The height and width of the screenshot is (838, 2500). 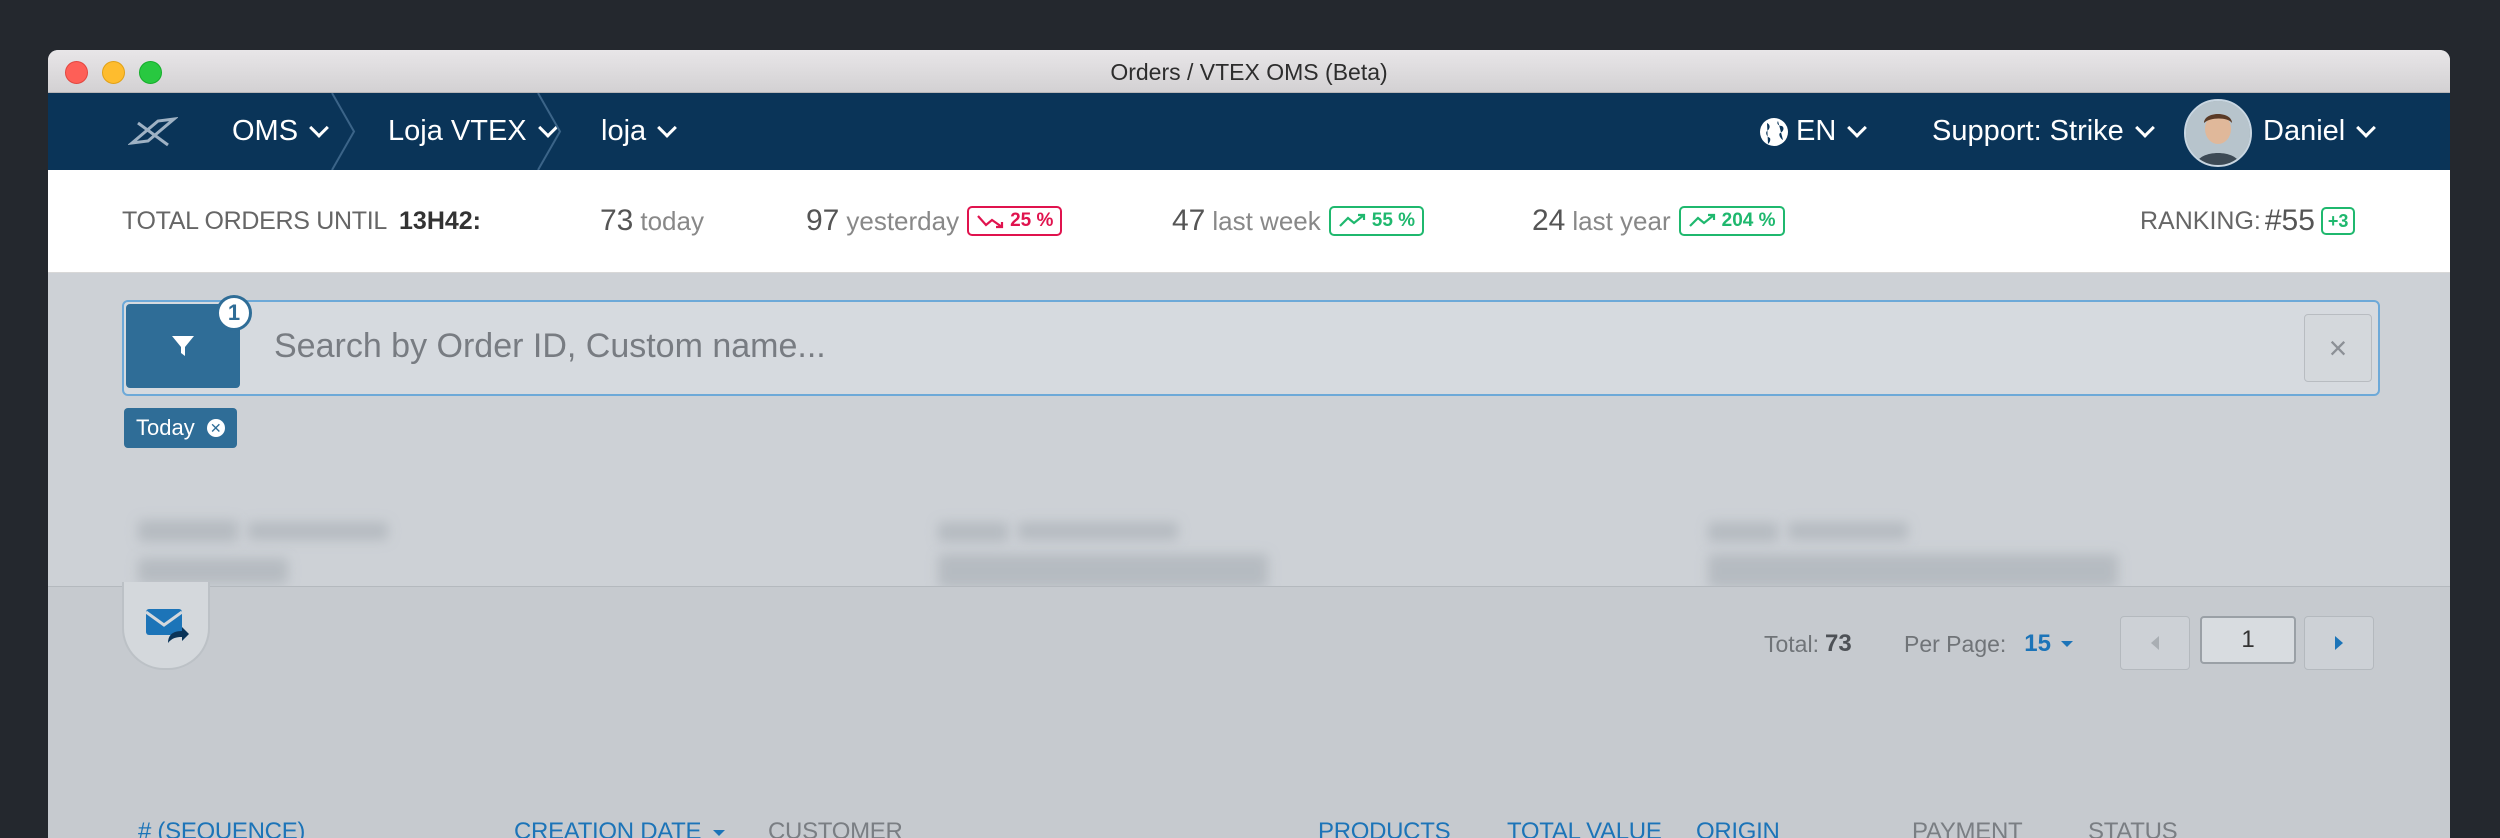 I want to click on language-label: EN, so click(x=1816, y=131).